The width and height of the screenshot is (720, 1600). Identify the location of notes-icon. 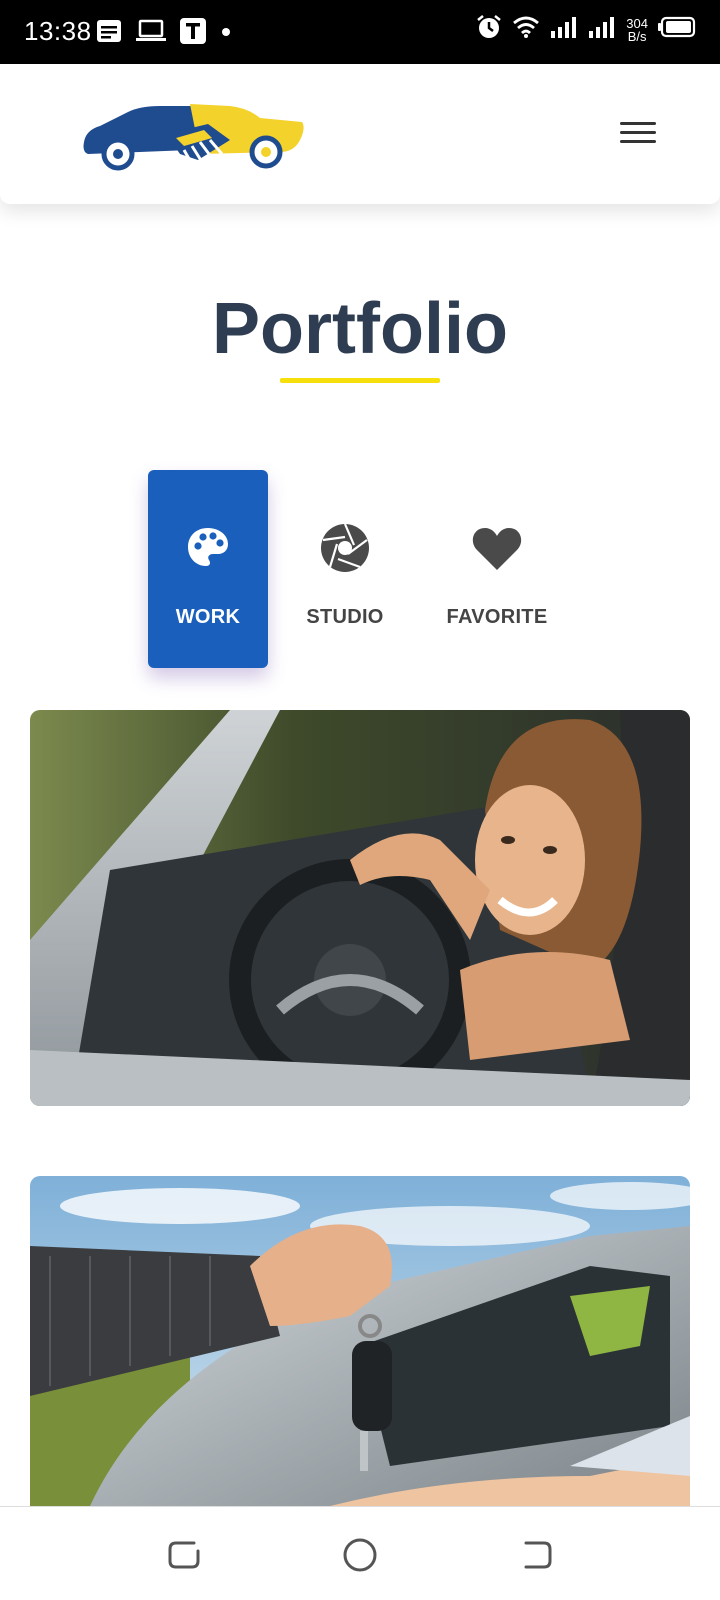
(109, 33).